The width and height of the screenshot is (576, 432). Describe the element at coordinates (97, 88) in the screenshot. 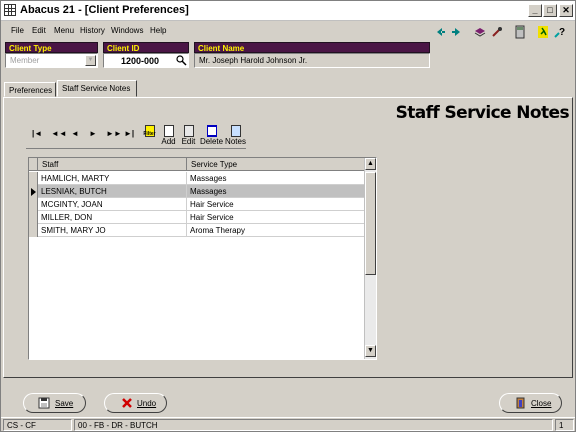

I see `tab-staff-service-notes: Staff Service Notes` at that location.